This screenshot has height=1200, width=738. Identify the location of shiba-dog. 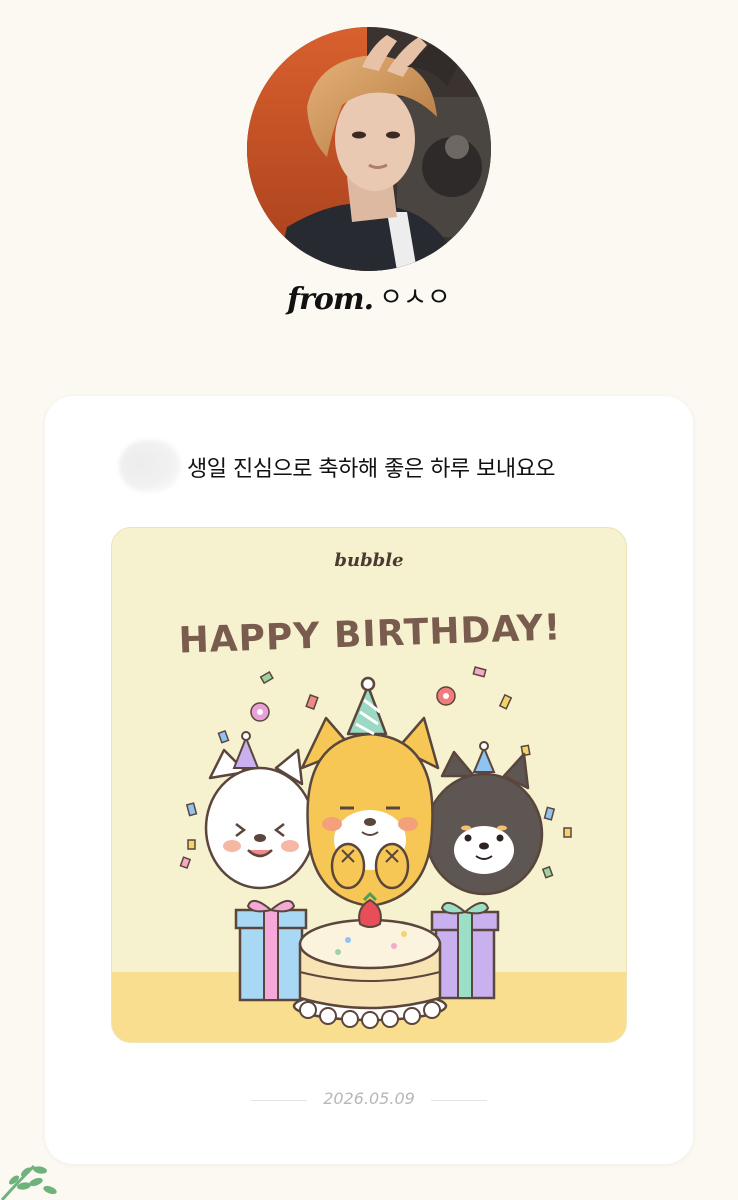
(370, 792).